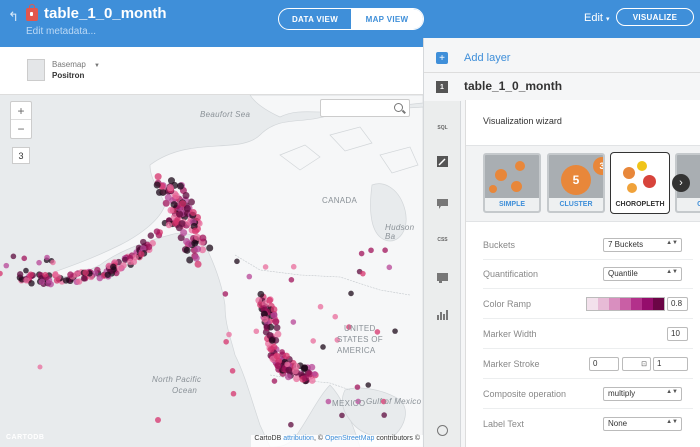 Image resolution: width=700 pixels, height=447 pixels. I want to click on viz-card-cluster: 5 3 CLUSTER, so click(576, 183).